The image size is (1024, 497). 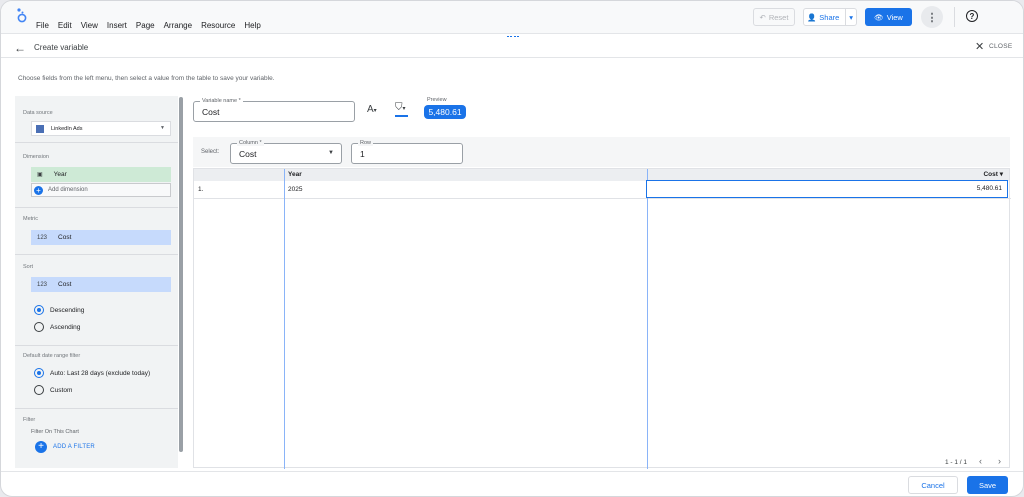 I want to click on dimension-label: Dimension, so click(x=36, y=157).